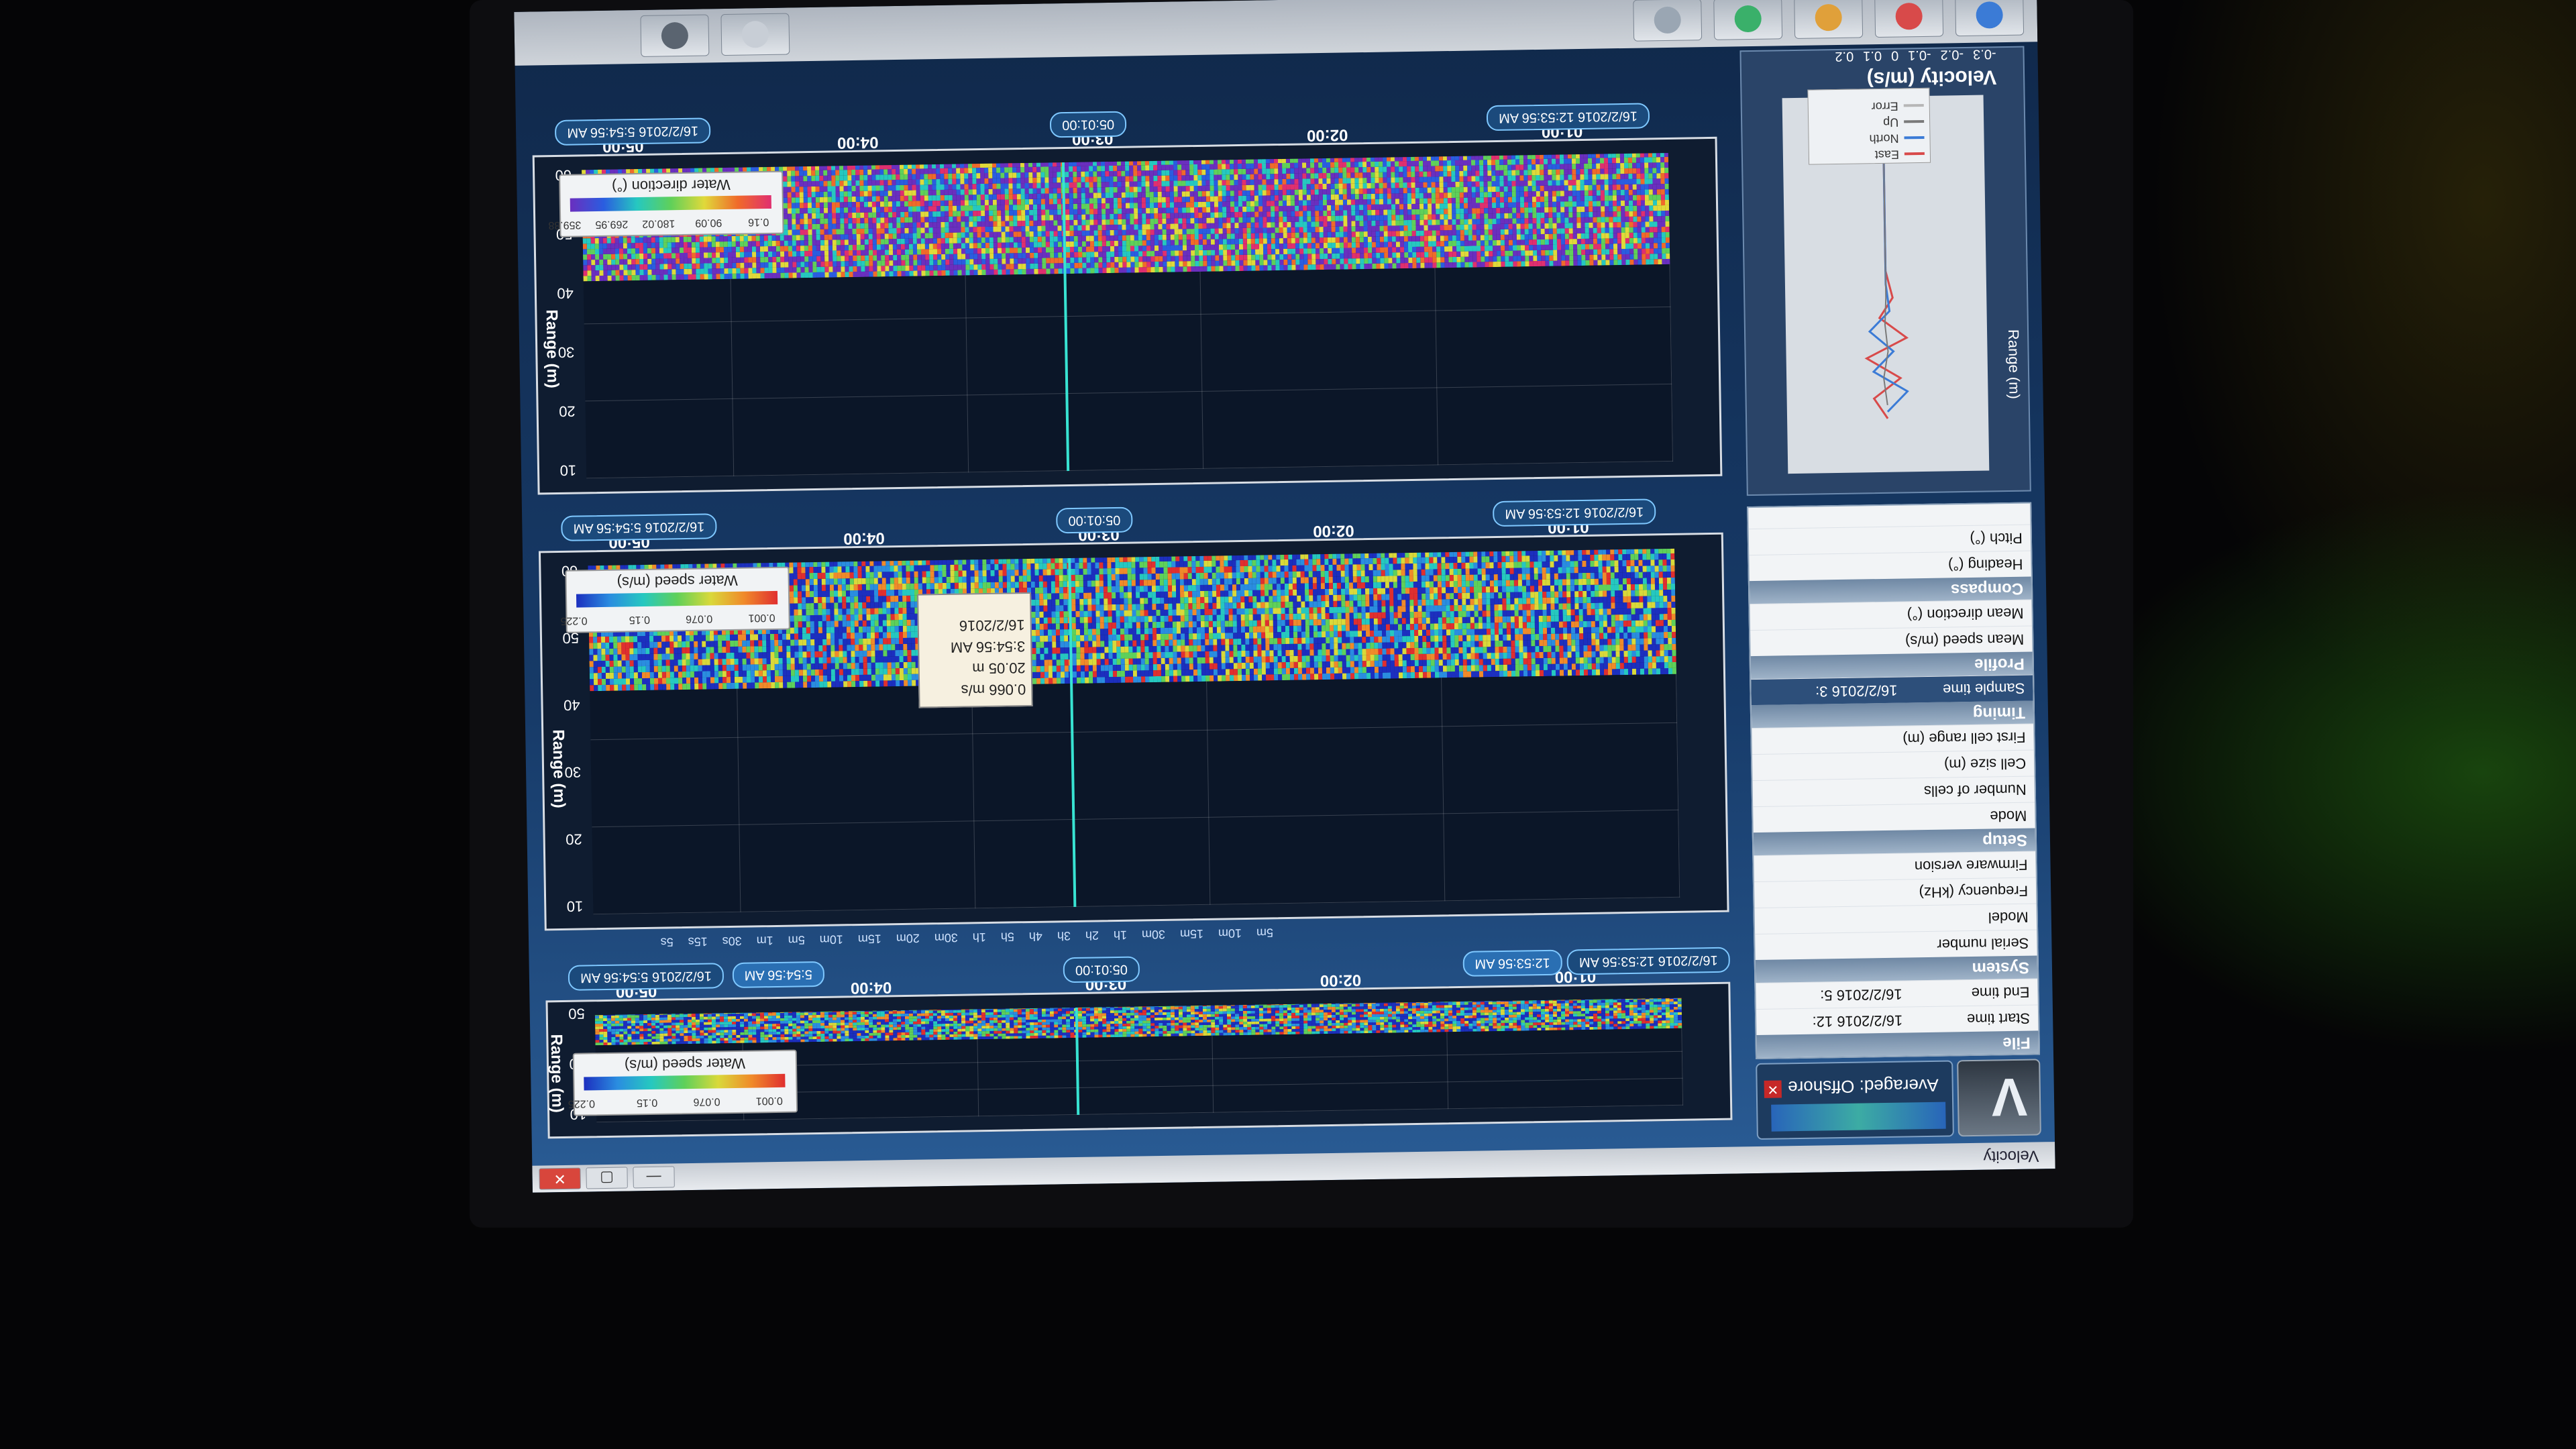 This screenshot has width=2576, height=1449. Describe the element at coordinates (1999, 1098) in the screenshot. I see `app-logo-button: V` at that location.